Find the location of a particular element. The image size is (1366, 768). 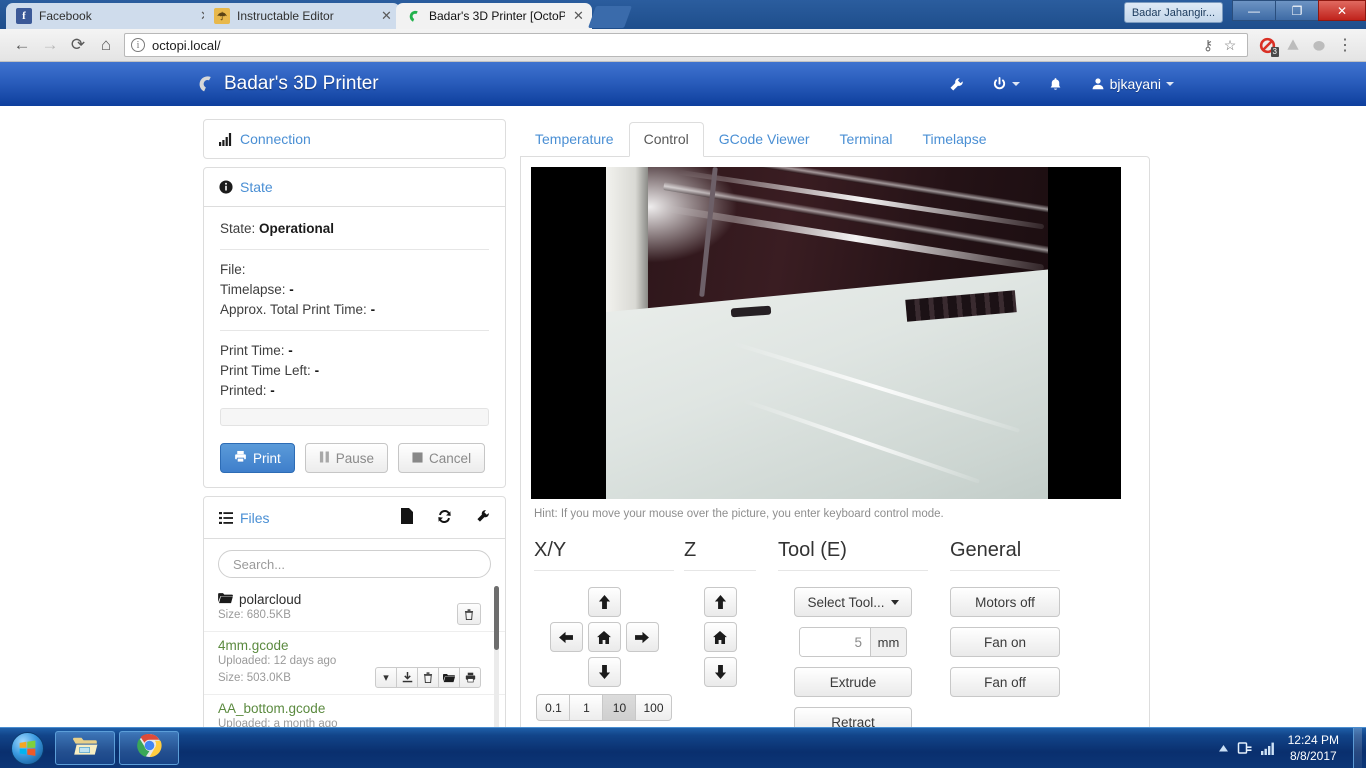

jog-x-right-button is located at coordinates (642, 637).